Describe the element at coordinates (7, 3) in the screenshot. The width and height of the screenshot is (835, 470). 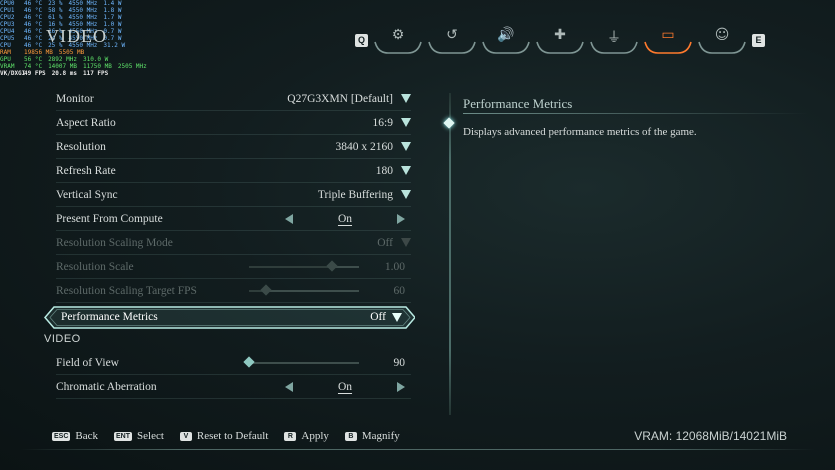
I see `overlay-cell: CPU0` at that location.